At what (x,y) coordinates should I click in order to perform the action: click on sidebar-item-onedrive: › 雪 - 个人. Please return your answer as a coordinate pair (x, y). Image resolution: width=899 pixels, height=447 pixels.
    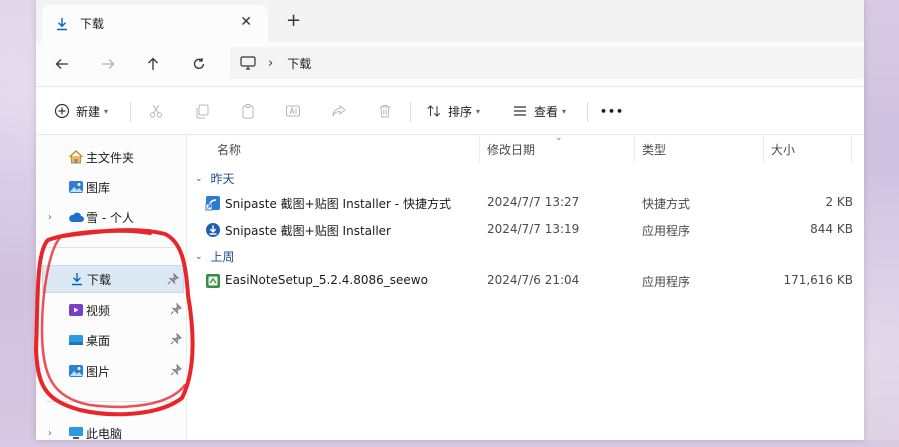
    Looking at the image, I should click on (111, 217).